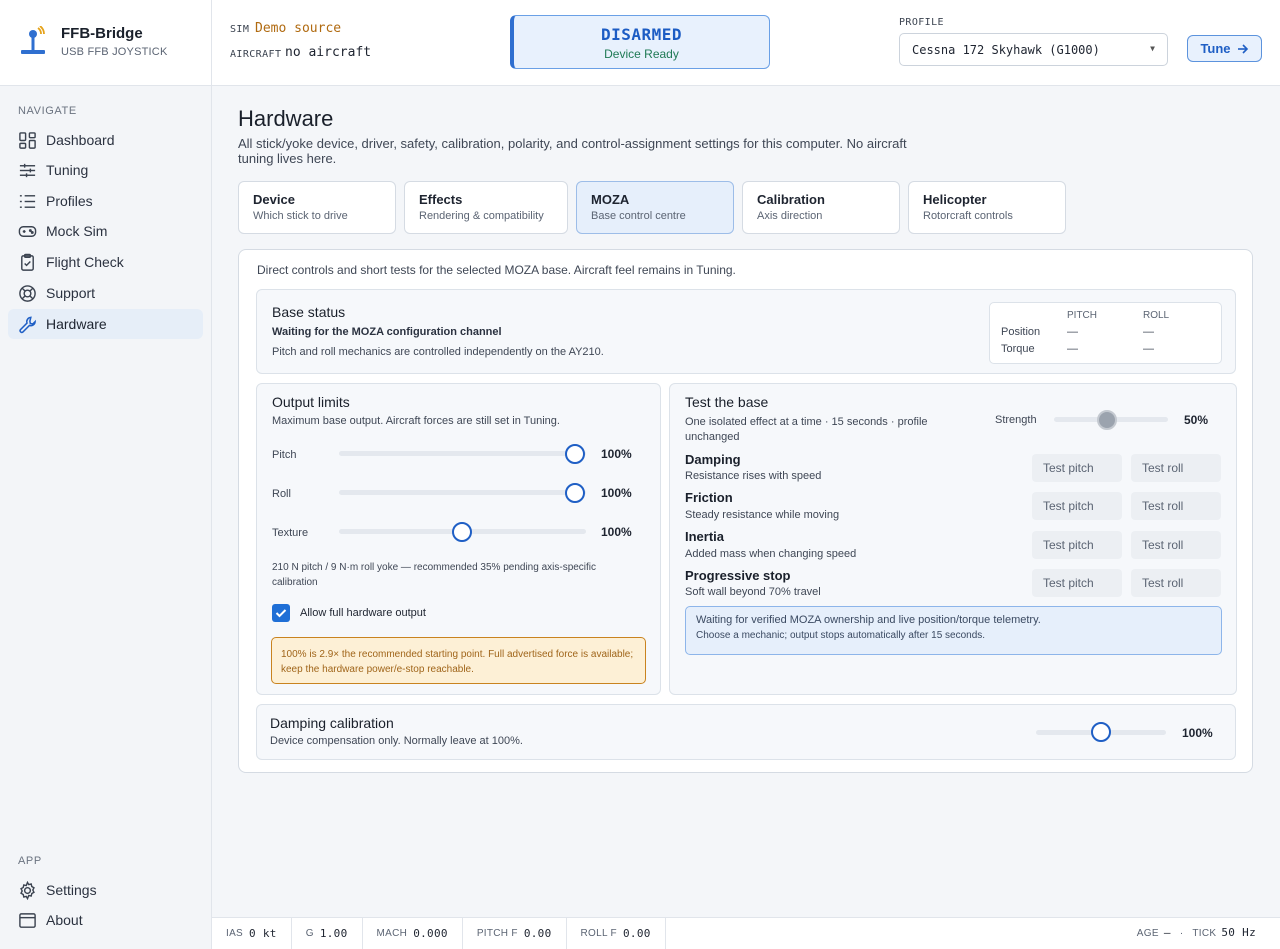 This screenshot has width=1280, height=949. I want to click on grid-icon, so click(27, 140).